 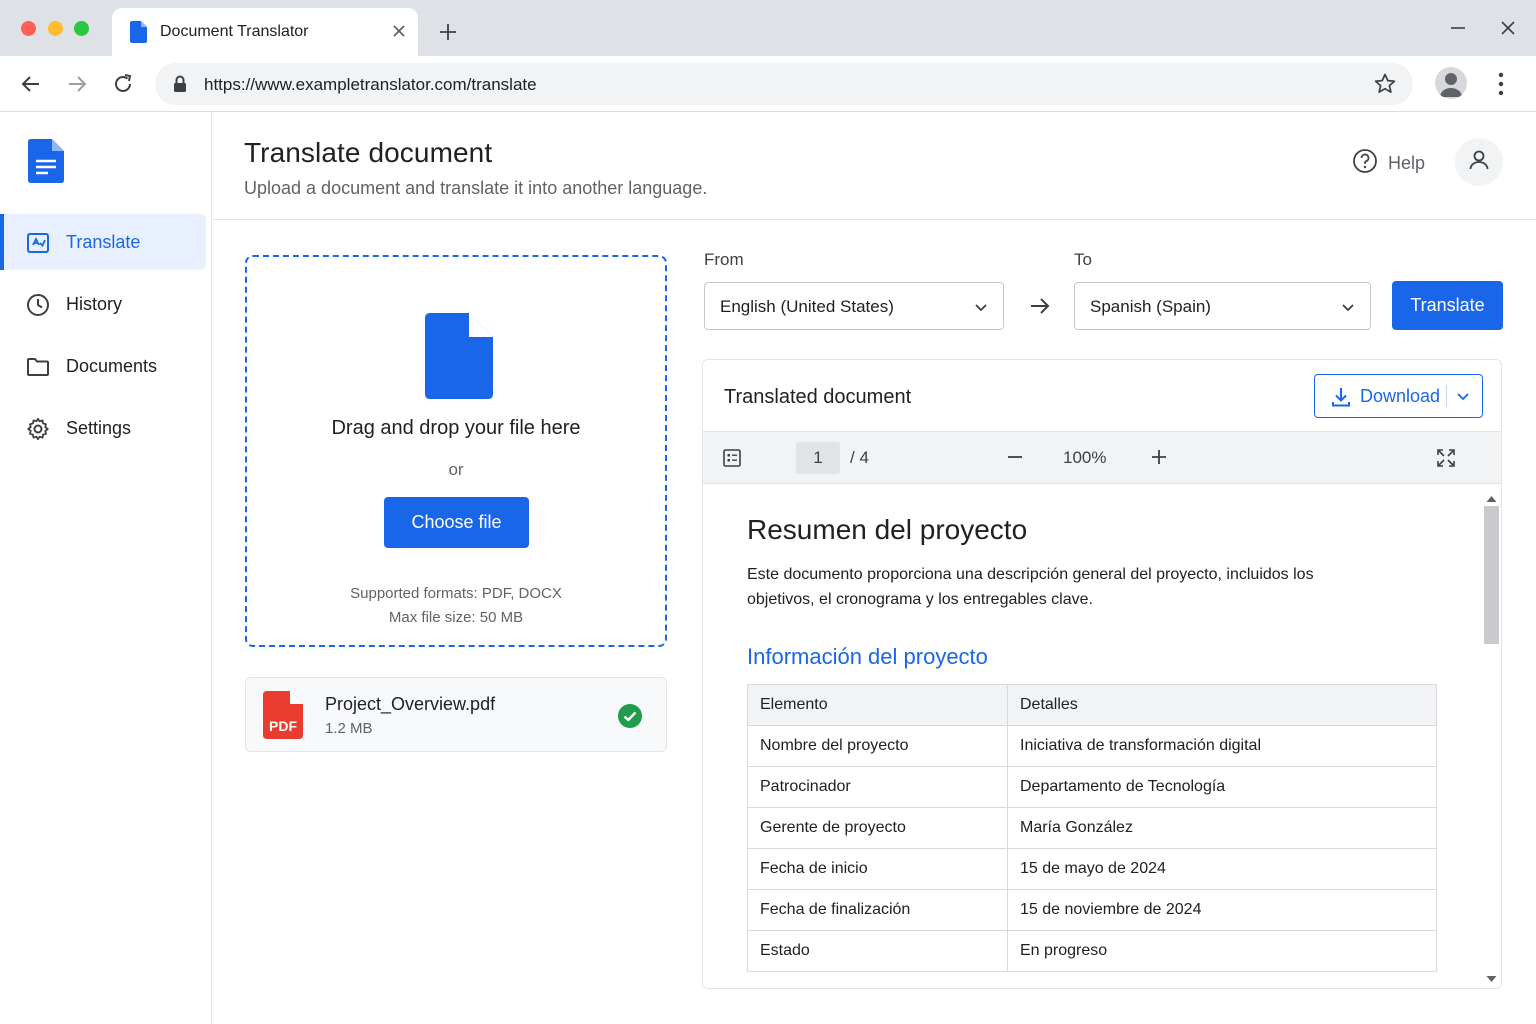 What do you see at coordinates (1447, 305) in the screenshot?
I see `translate-button: Translate` at bounding box center [1447, 305].